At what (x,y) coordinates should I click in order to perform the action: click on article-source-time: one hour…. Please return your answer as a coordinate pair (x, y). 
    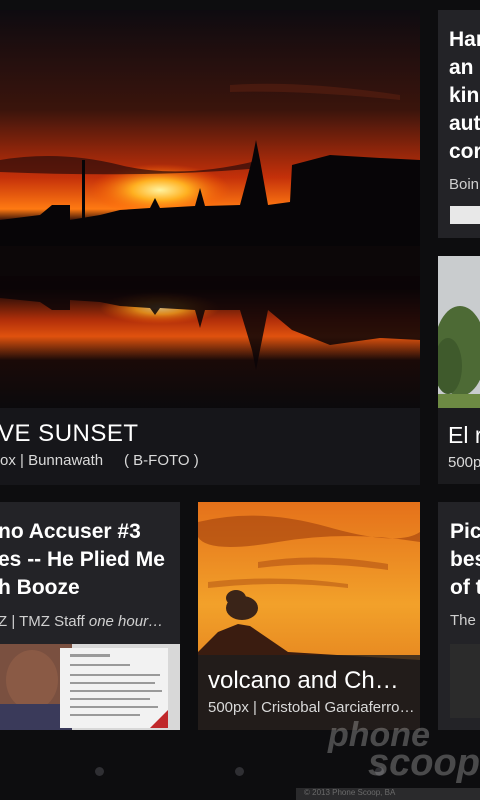
    Looking at the image, I should click on (126, 621).